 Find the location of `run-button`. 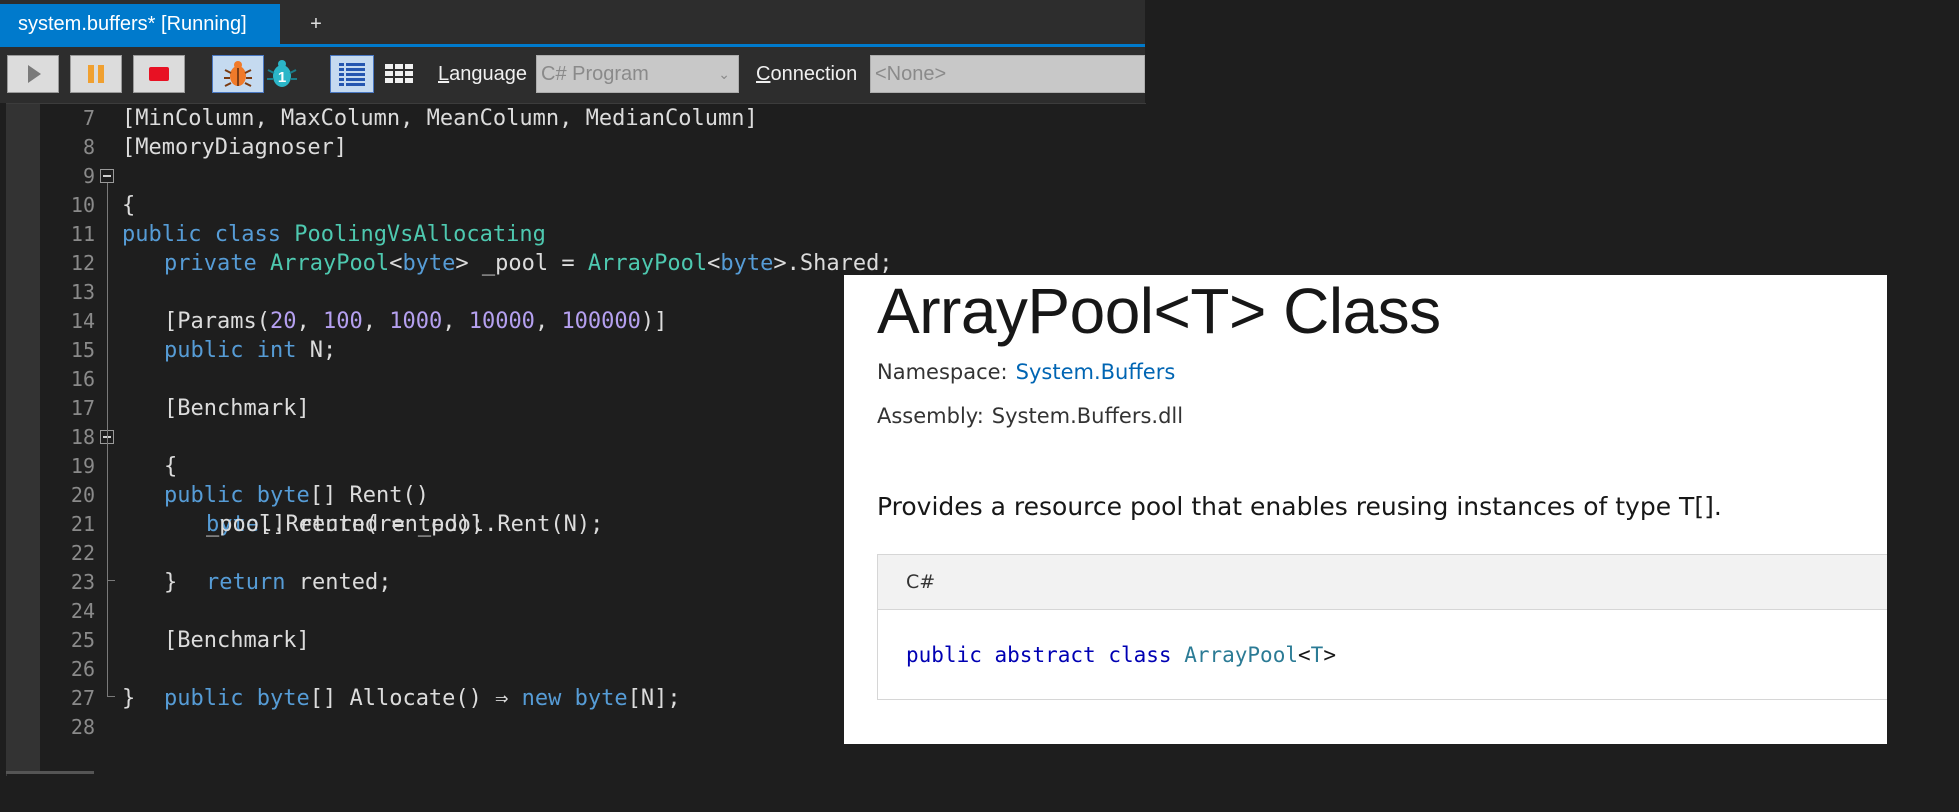

run-button is located at coordinates (33, 74).